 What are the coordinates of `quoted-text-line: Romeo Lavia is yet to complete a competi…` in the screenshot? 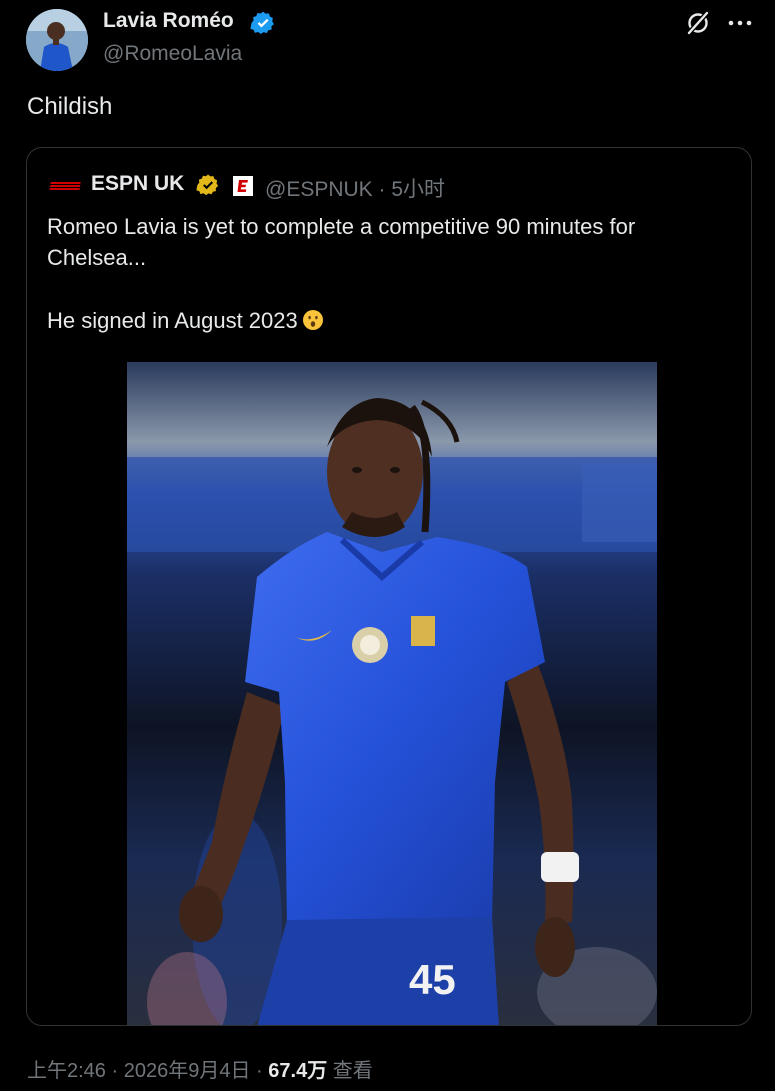 It's located at (341, 242).